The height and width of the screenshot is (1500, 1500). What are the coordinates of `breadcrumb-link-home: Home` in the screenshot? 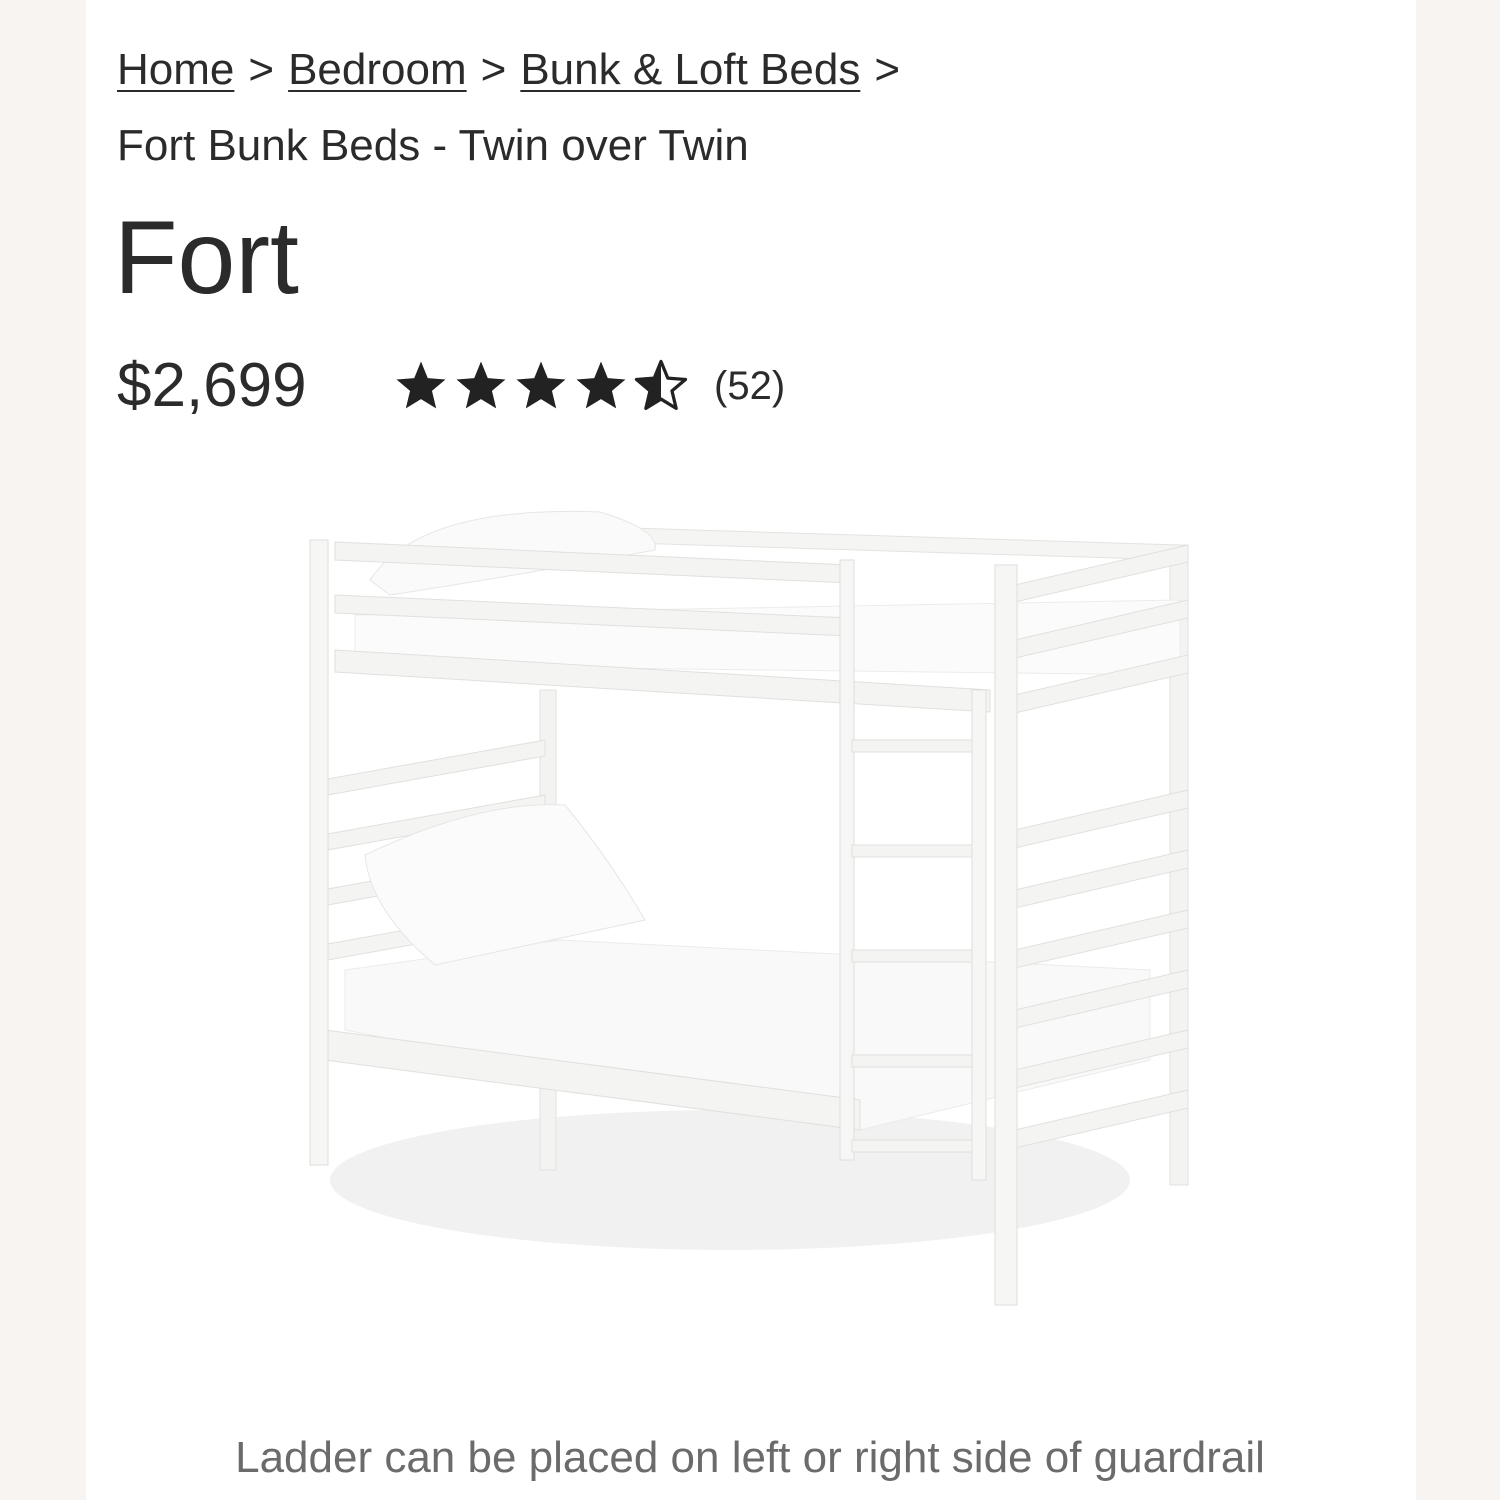 It's located at (175, 69).